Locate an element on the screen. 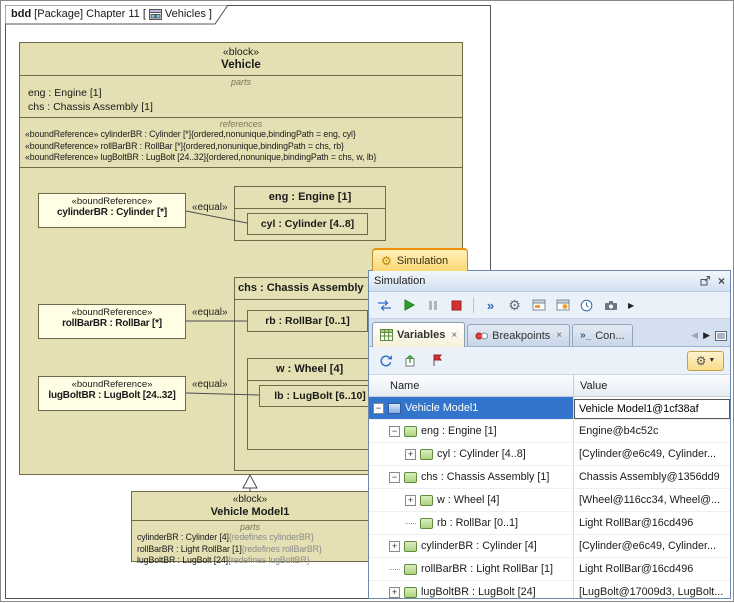 This screenshot has height=603, width=734. row-name-cell: w : Wheel [4] is located at coordinates (471, 500).